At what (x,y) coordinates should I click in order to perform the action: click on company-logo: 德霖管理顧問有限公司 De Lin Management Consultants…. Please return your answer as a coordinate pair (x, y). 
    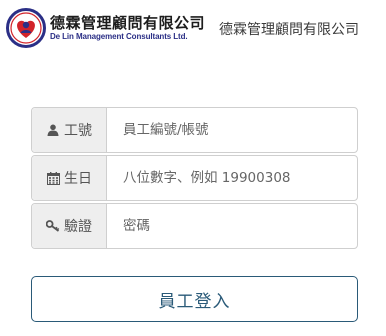
    Looking at the image, I should click on (105, 28).